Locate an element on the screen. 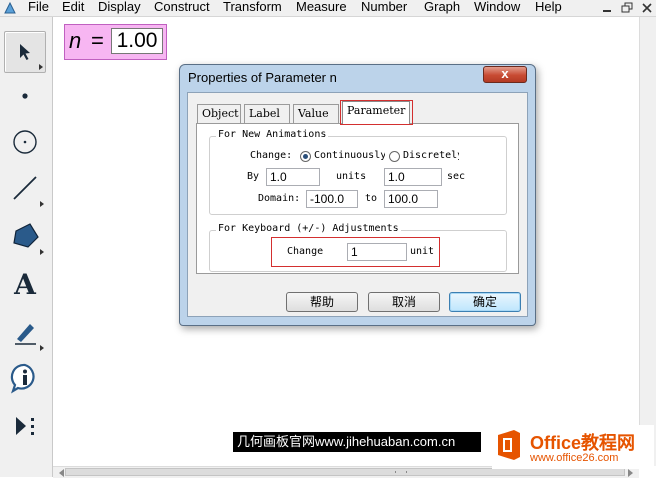 The image size is (656, 478). help-button: 帮助 is located at coordinates (322, 302).